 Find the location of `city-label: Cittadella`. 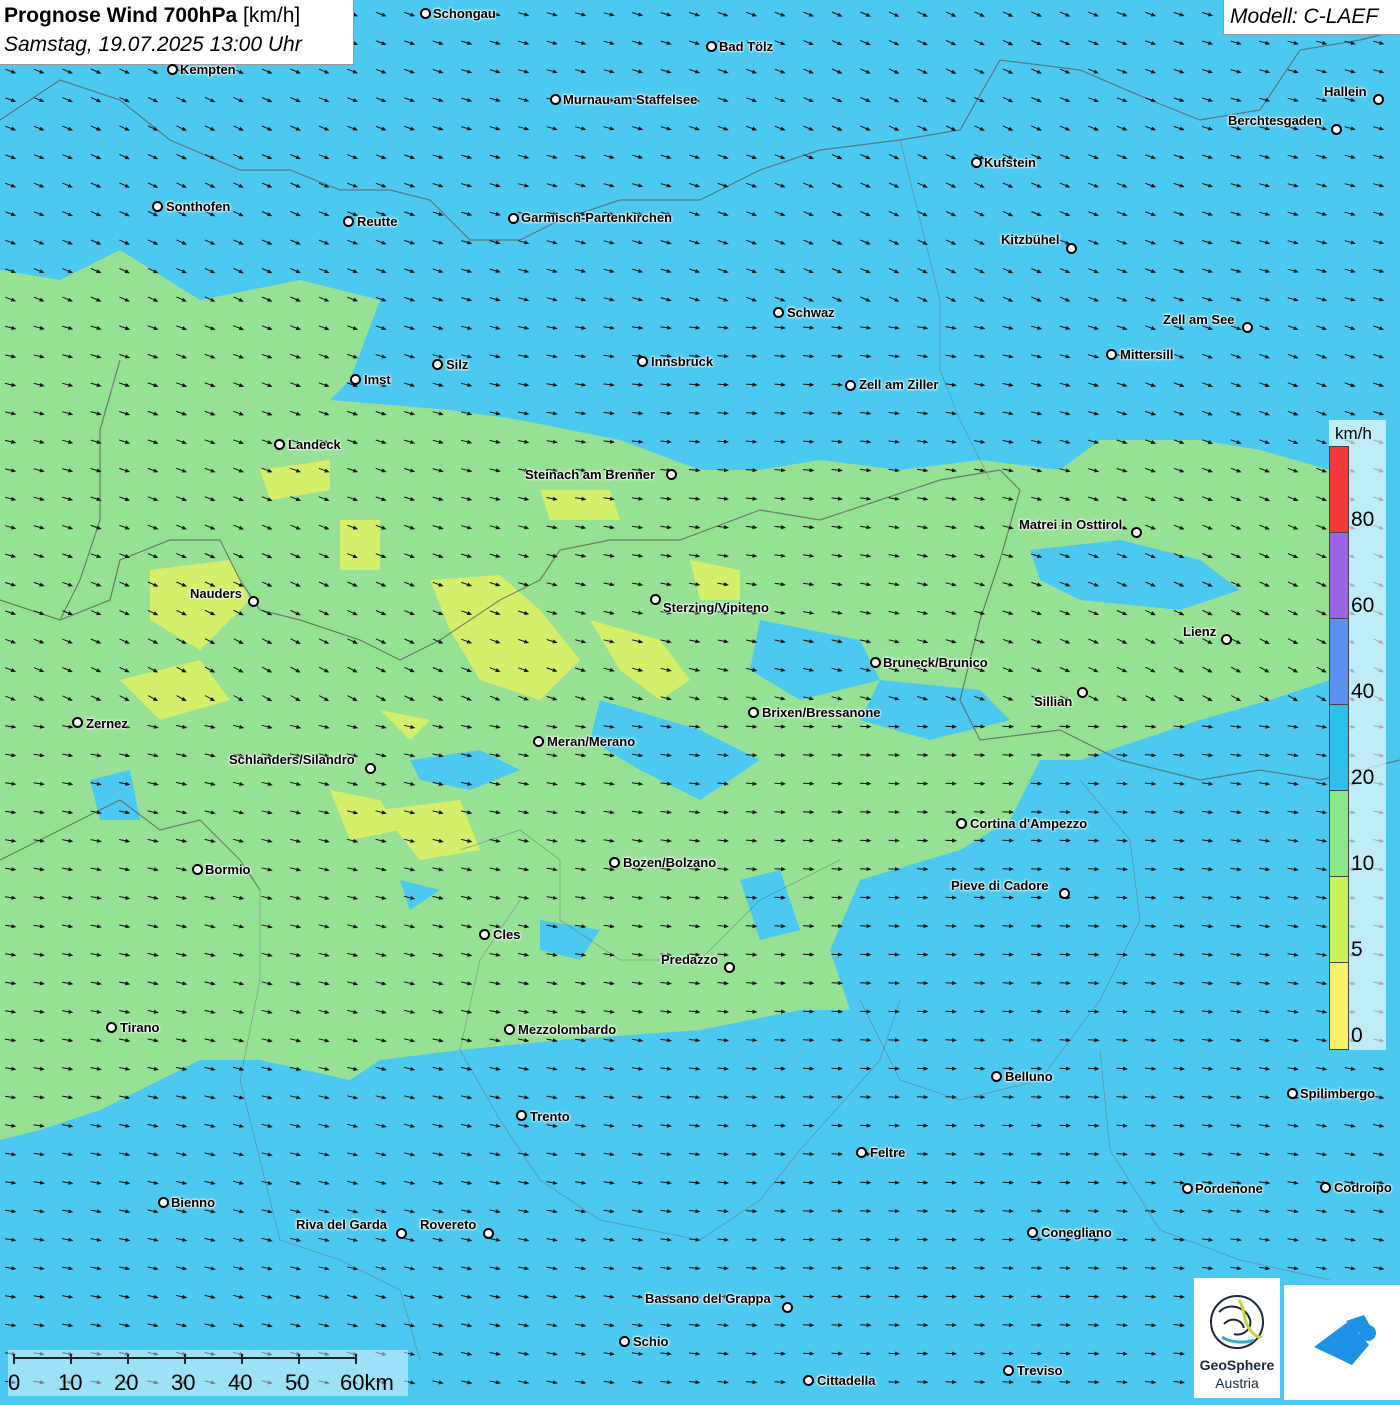

city-label: Cittadella is located at coordinates (846, 1380).